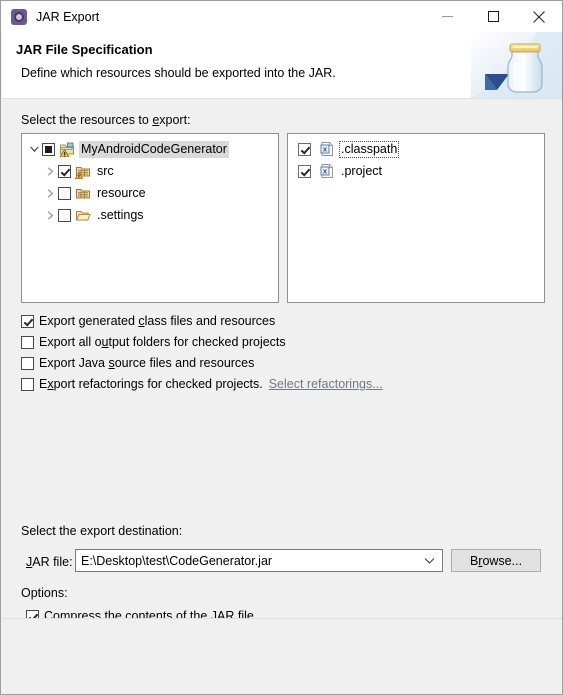  What do you see at coordinates (539, 16) in the screenshot?
I see `close-icon` at bounding box center [539, 16].